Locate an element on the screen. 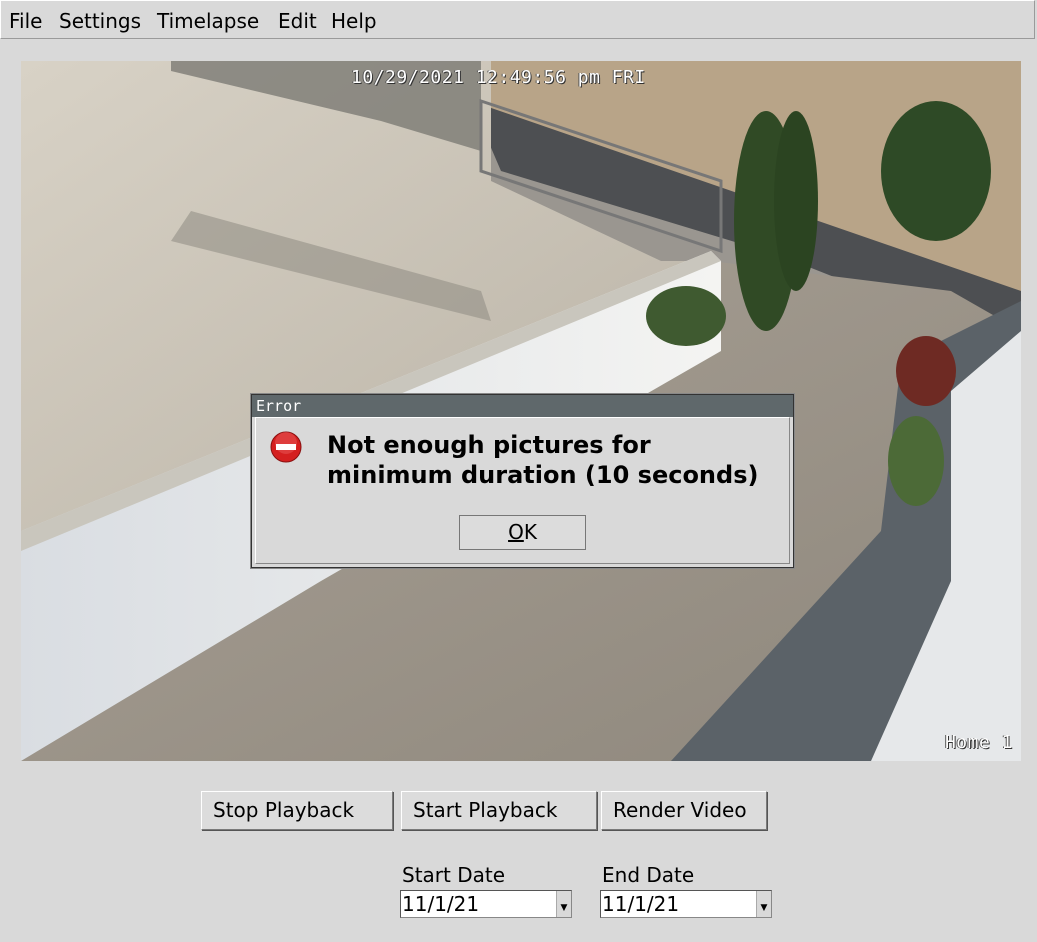 The image size is (1037, 942). menu-help: Help is located at coordinates (354, 21).